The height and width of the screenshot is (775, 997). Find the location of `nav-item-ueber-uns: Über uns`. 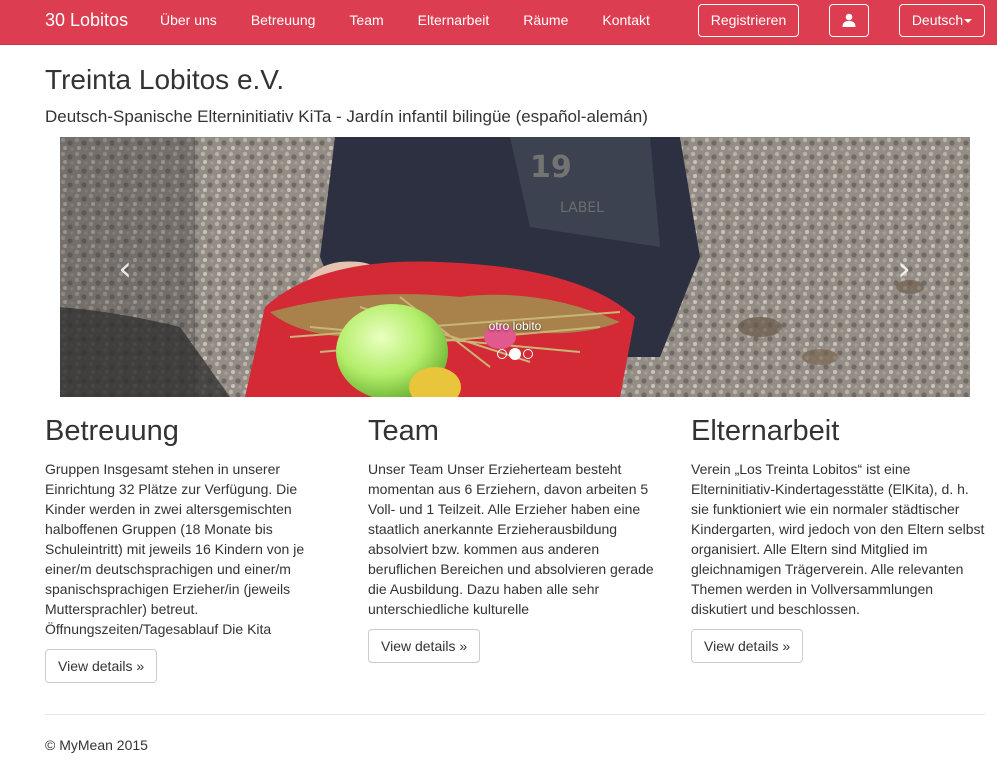

nav-item-ueber-uns: Über uns is located at coordinates (188, 22).